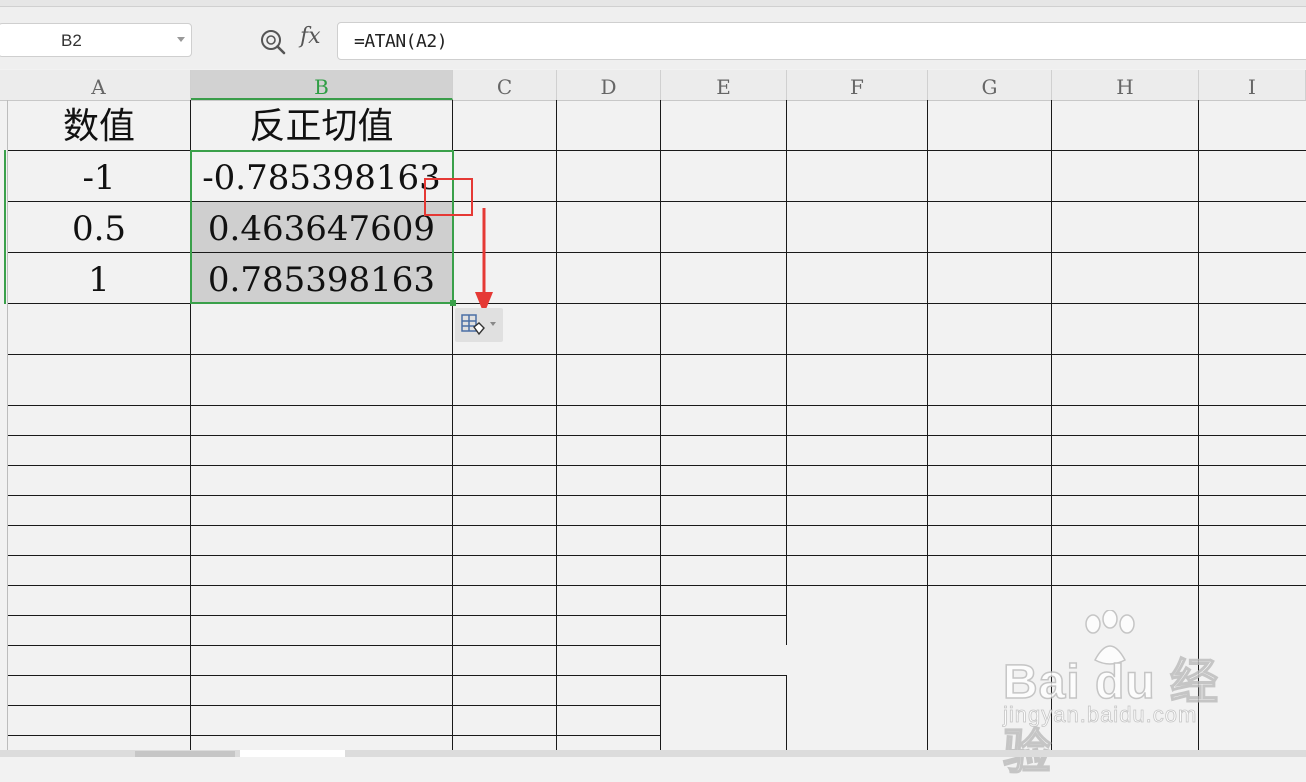  What do you see at coordinates (448, 197) in the screenshot?
I see `highlight-box-annotation` at bounding box center [448, 197].